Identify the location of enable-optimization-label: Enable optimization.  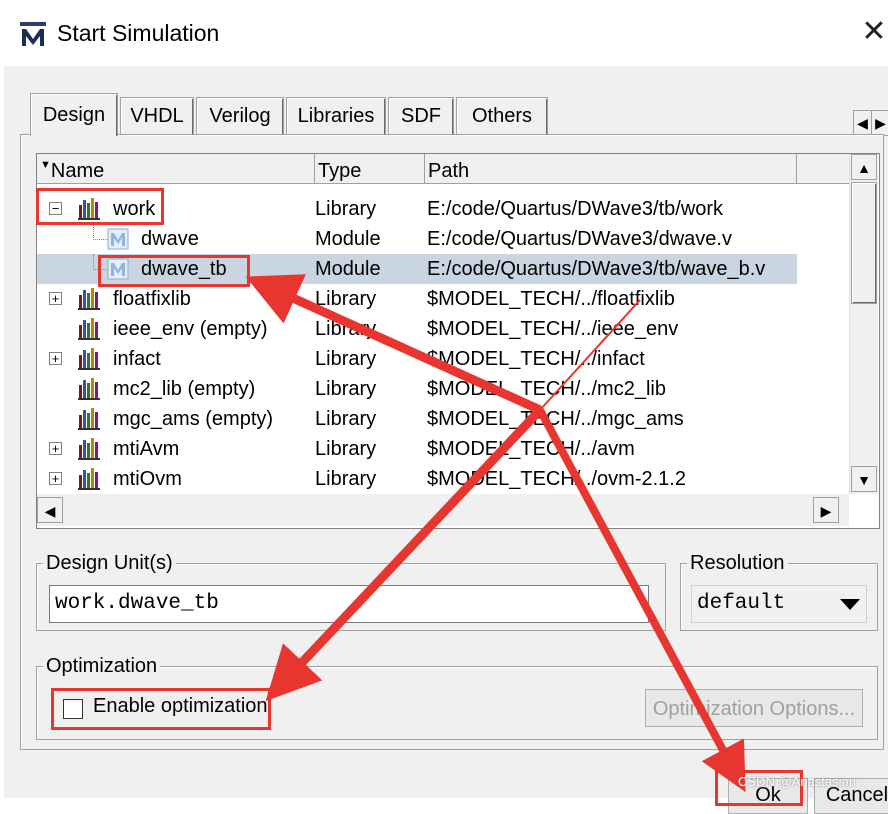
(180, 706).